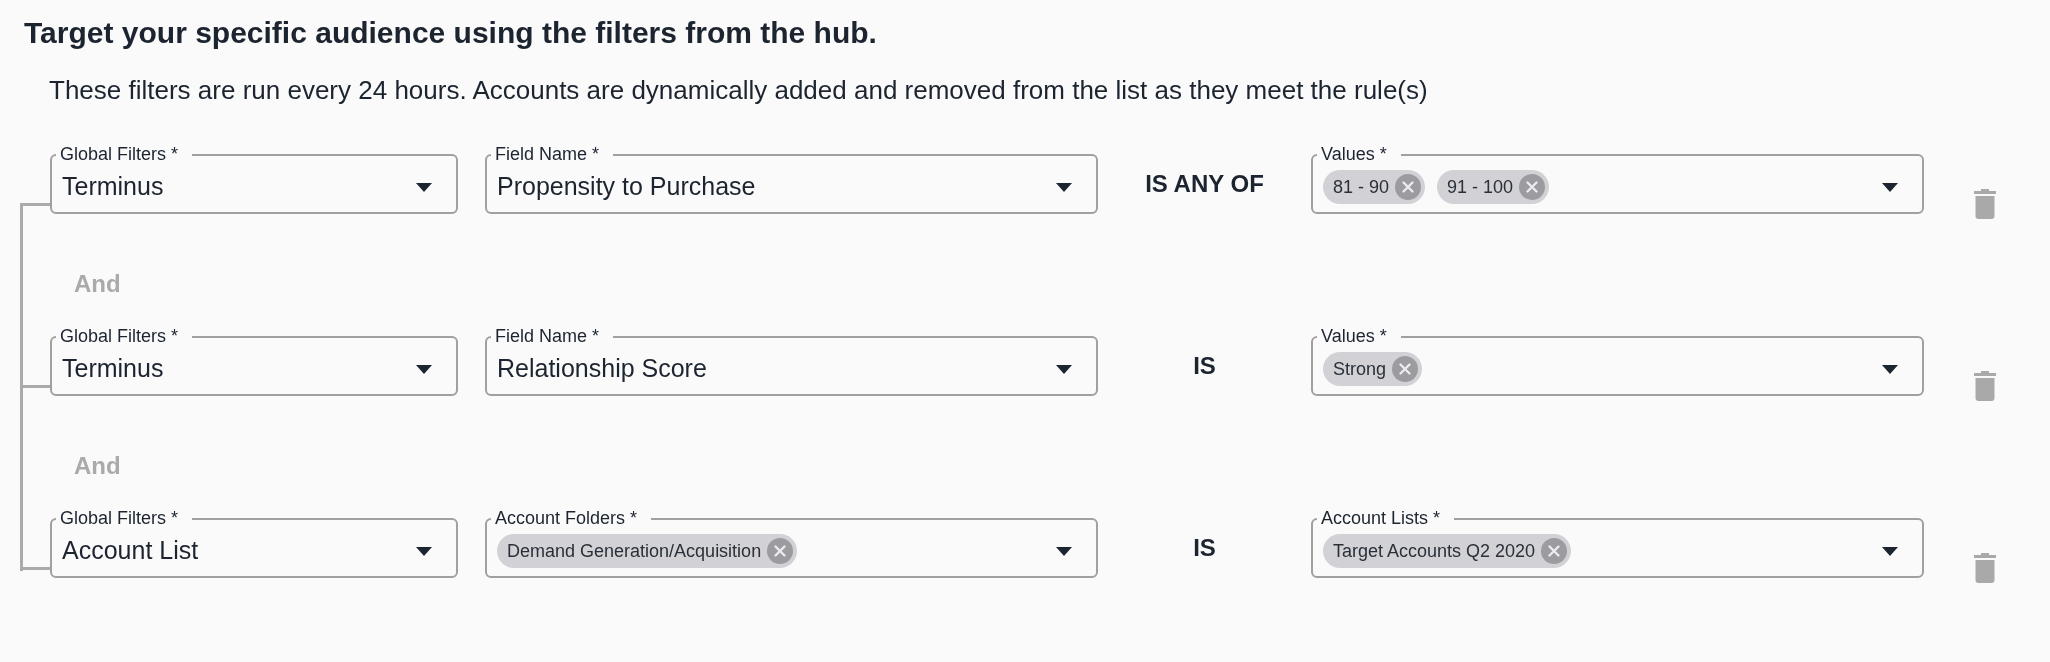 Image resolution: width=2050 pixels, height=662 pixels. I want to click on field-value: Relationship Score, so click(602, 368).